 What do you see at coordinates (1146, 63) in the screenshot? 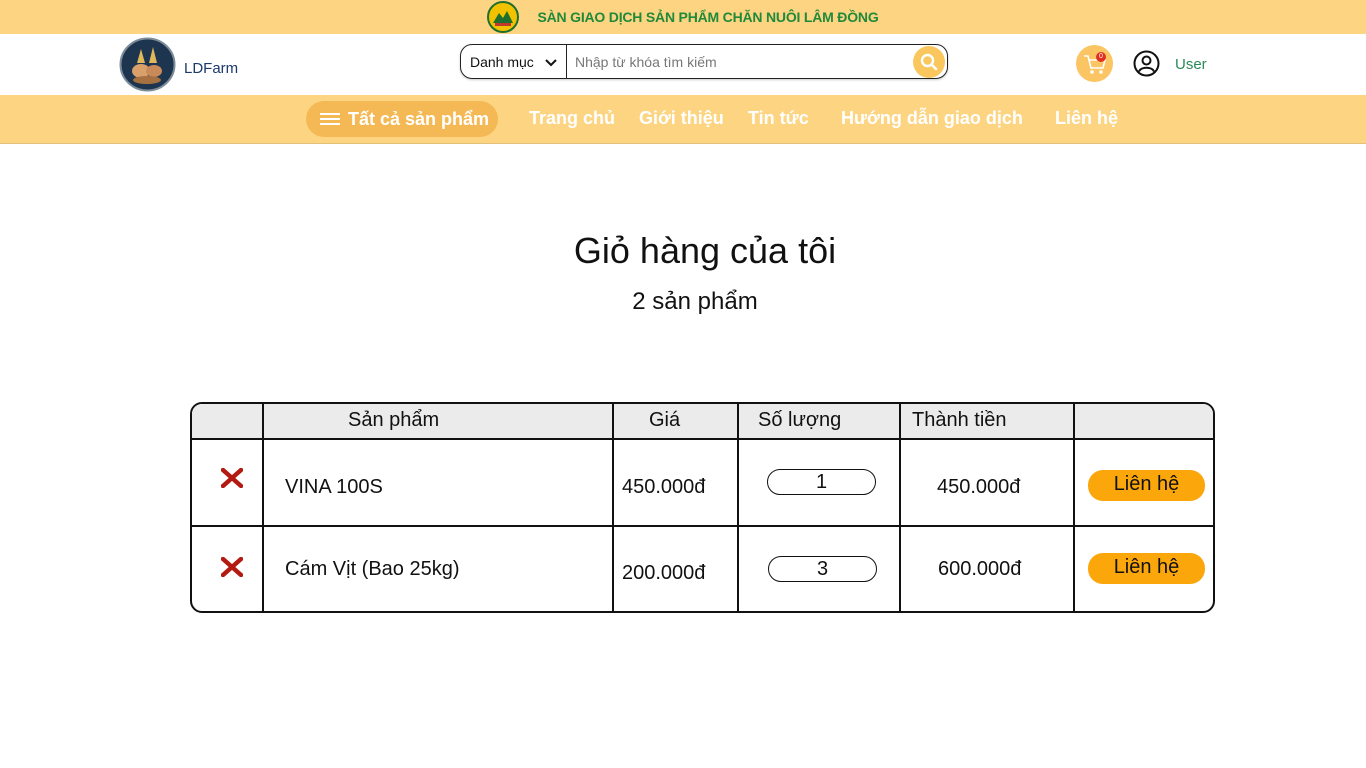
I see `user-avatar-icon` at bounding box center [1146, 63].